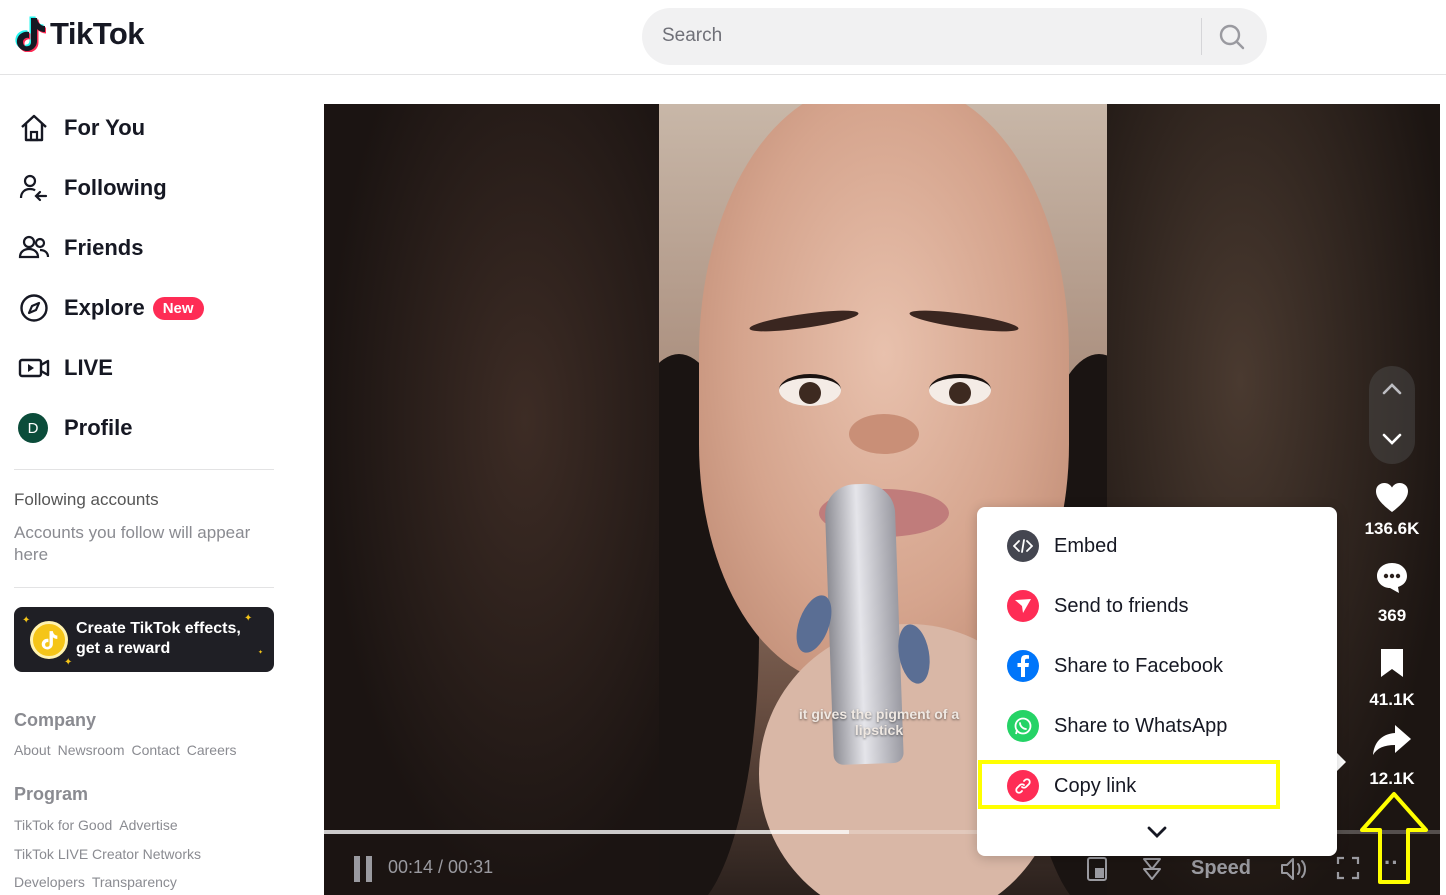 This screenshot has height=895, width=1446. What do you see at coordinates (884, 434) in the screenshot?
I see `nose` at bounding box center [884, 434].